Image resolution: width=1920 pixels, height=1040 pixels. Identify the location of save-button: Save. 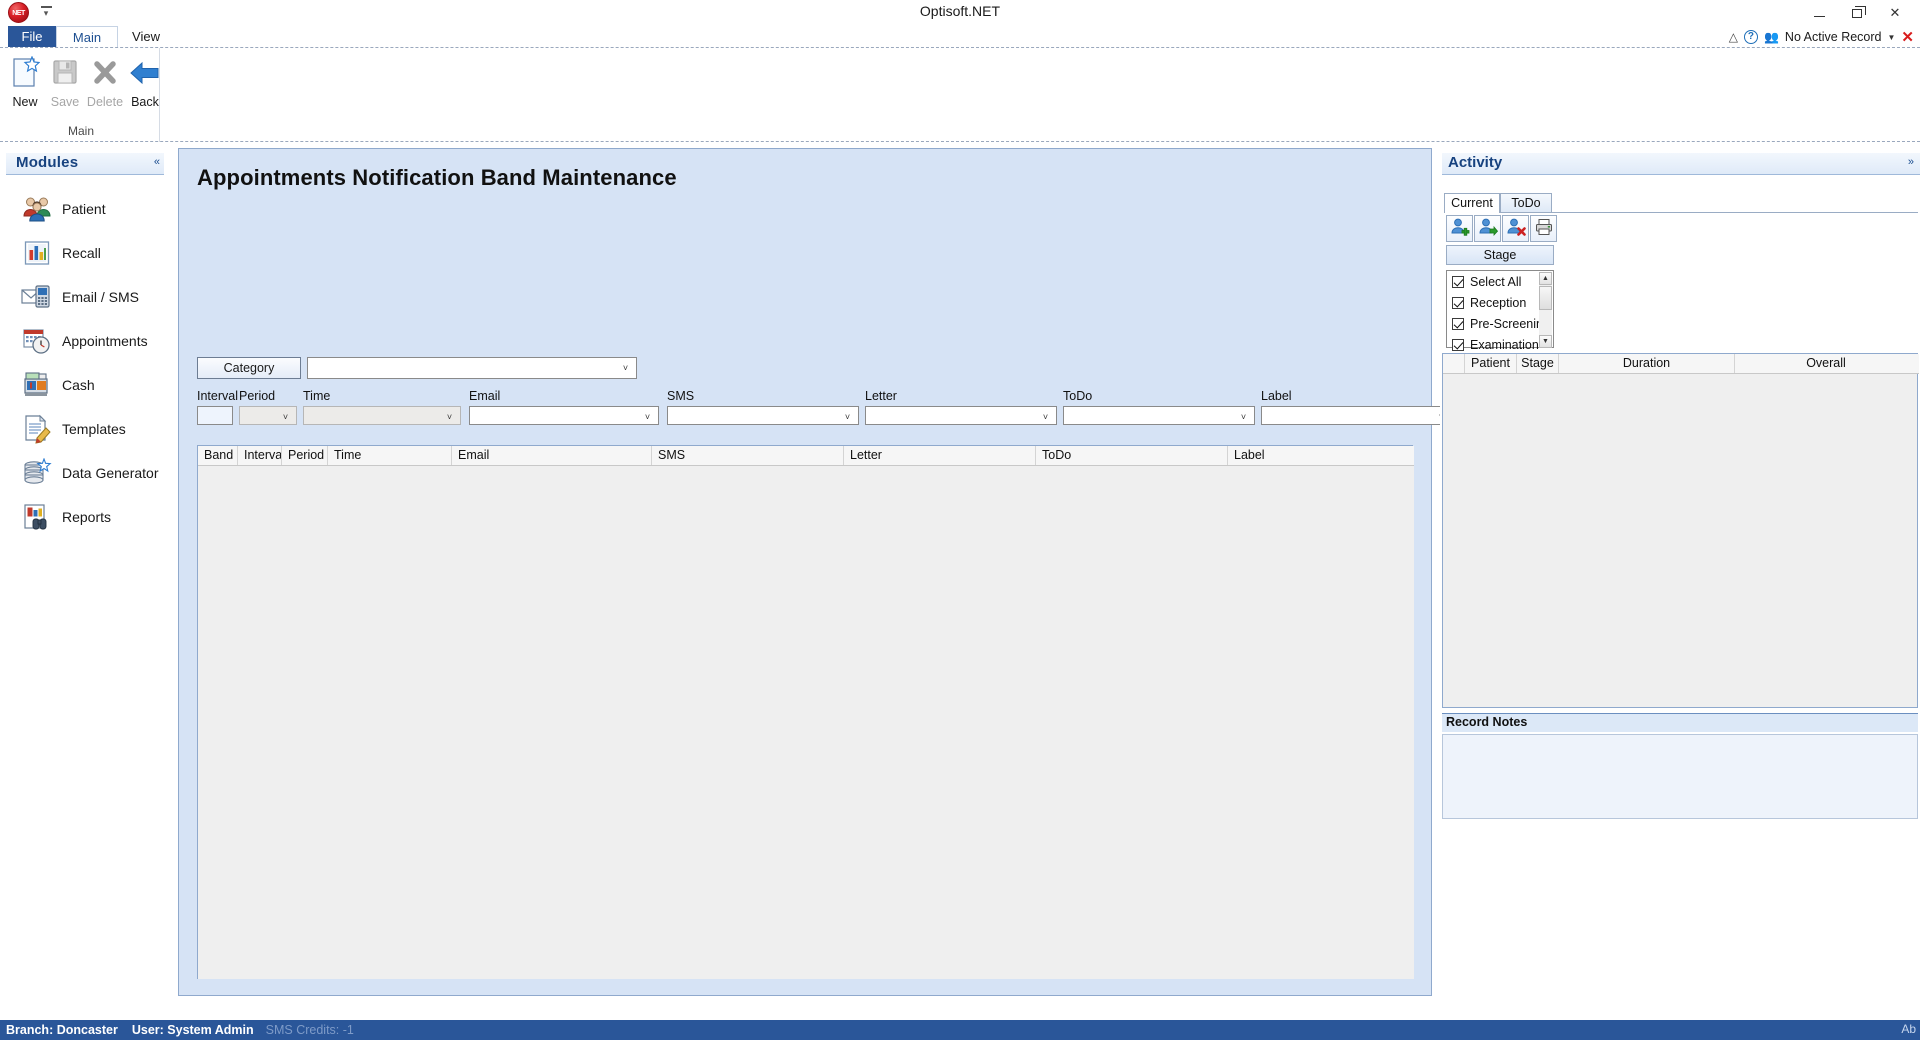
(65, 81).